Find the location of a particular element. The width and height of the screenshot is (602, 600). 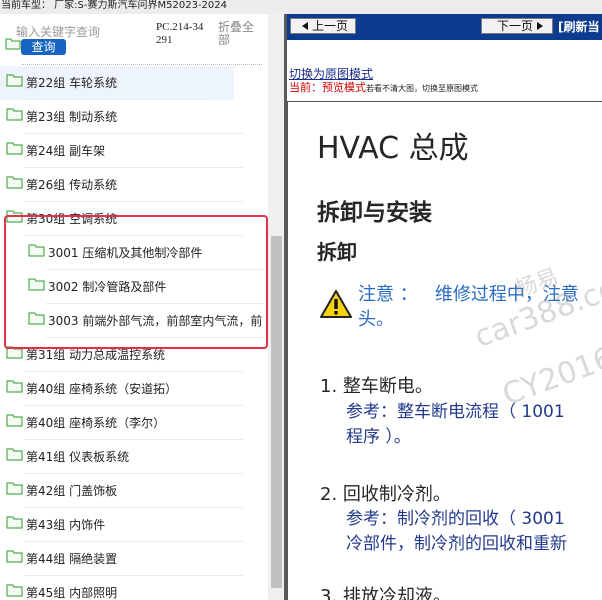

warning-body-2: 头。 is located at coordinates (376, 319).